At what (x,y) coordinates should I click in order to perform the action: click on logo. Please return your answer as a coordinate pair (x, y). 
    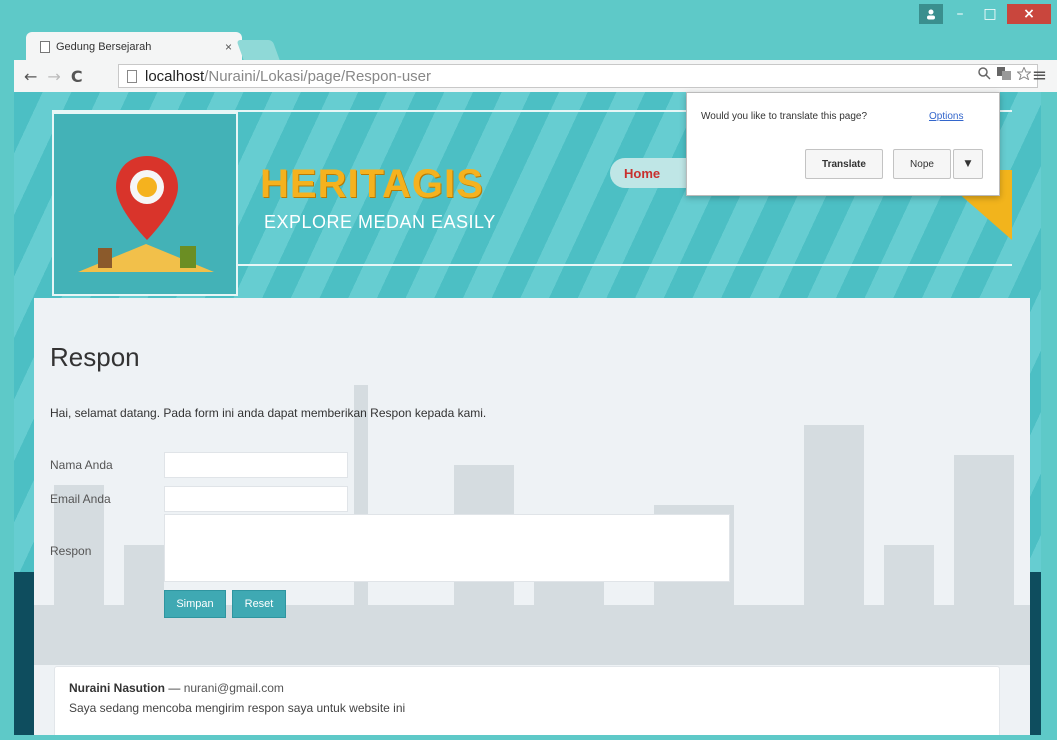
    Looking at the image, I should click on (145, 204).